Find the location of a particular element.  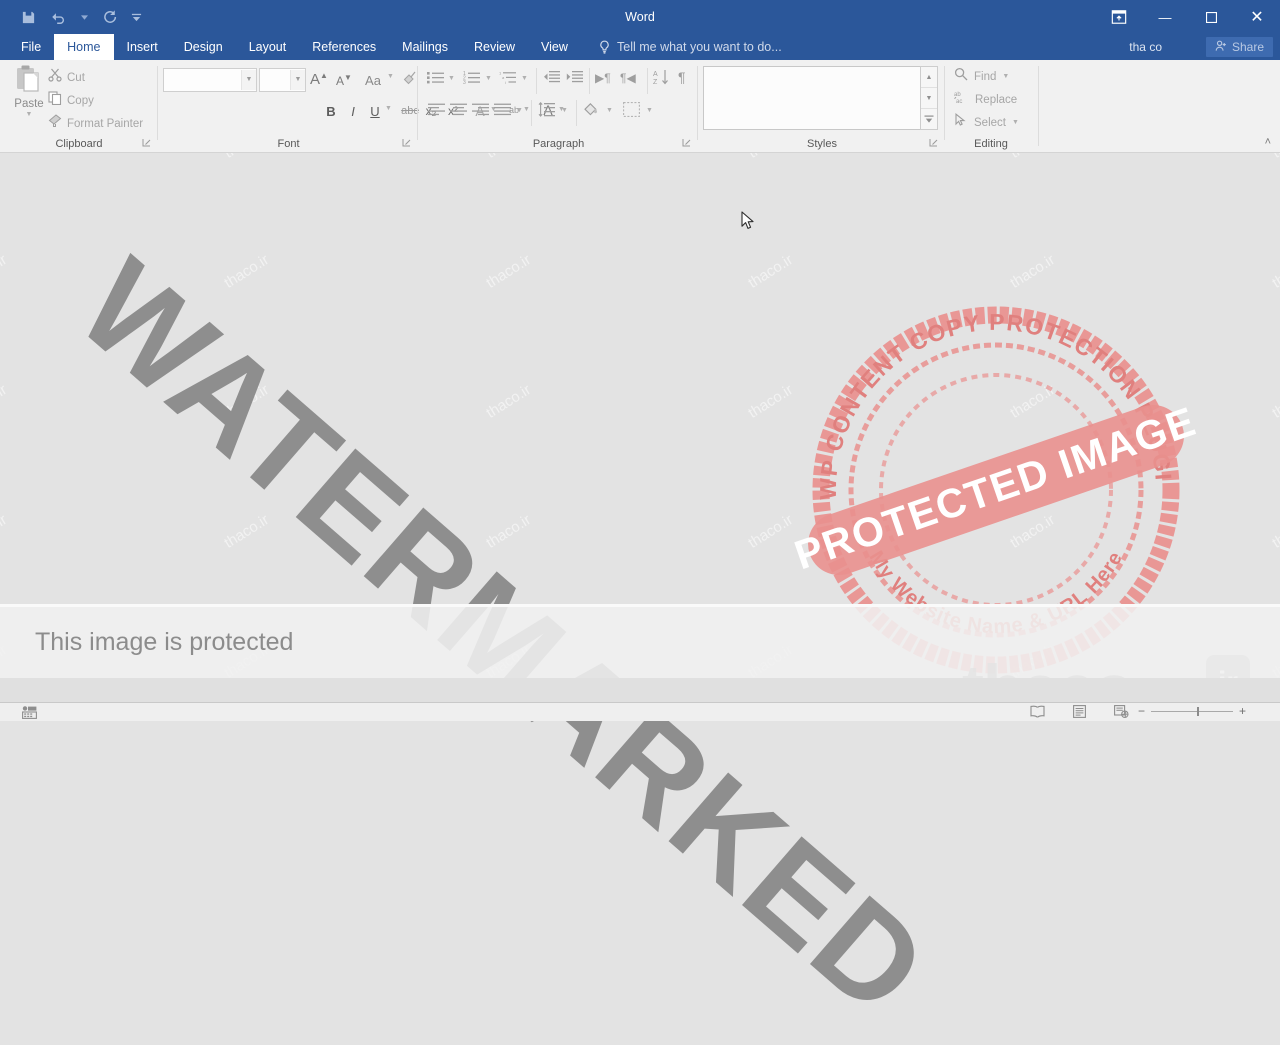

minimize-button: — is located at coordinates (1165, 17).